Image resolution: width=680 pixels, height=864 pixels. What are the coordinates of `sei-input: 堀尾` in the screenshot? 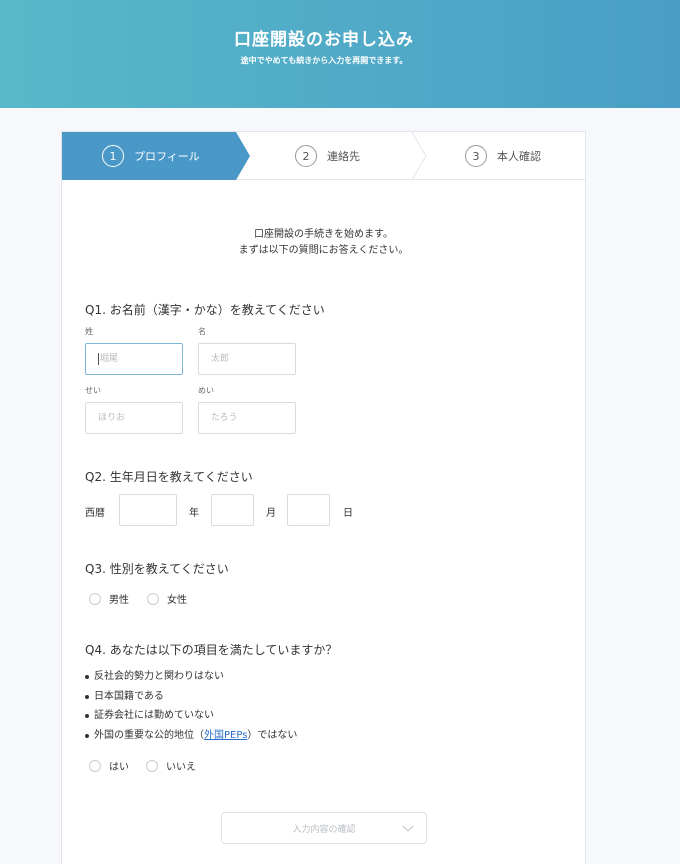 It's located at (134, 359).